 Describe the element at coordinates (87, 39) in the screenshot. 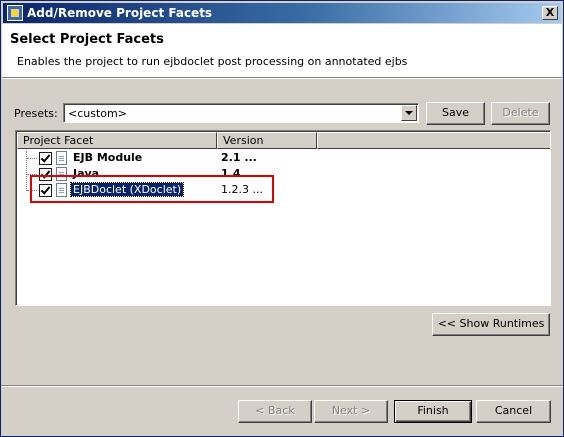

I see `page-title: Select Project Facets` at that location.